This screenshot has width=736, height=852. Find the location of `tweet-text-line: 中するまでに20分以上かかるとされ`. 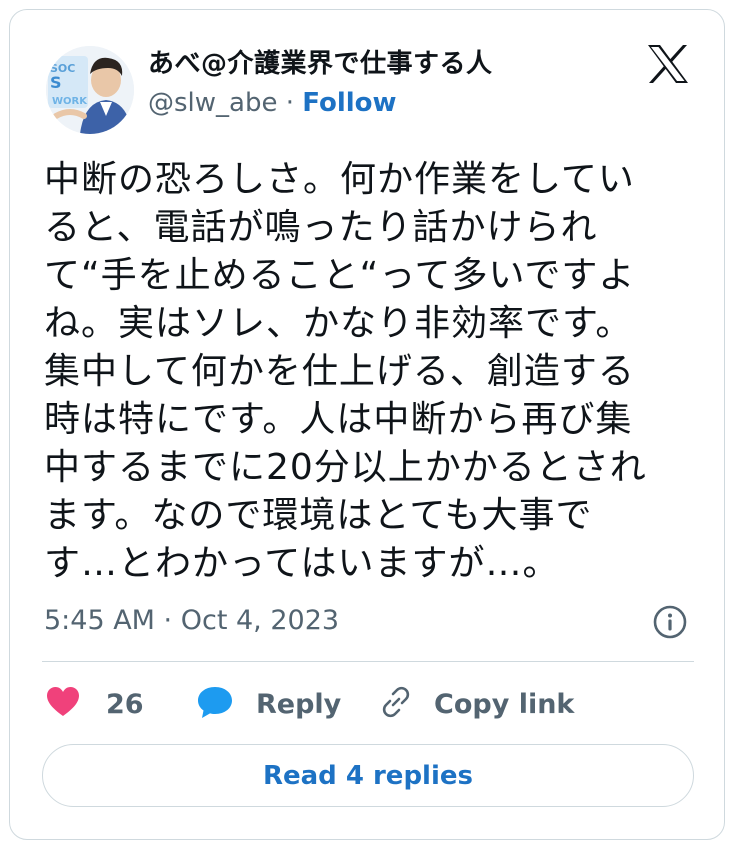

tweet-text-line: 中するまでに20分以上かかるとされ is located at coordinates (345, 467).